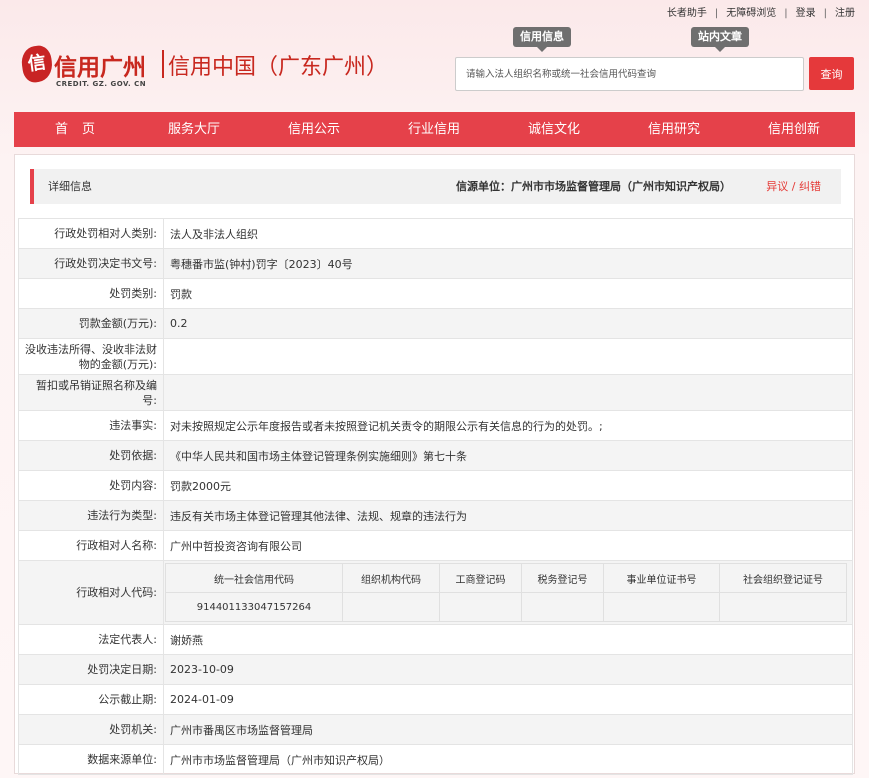  I want to click on logo-domain: CREDIT. GZ. GOV. CN, so click(101, 84).